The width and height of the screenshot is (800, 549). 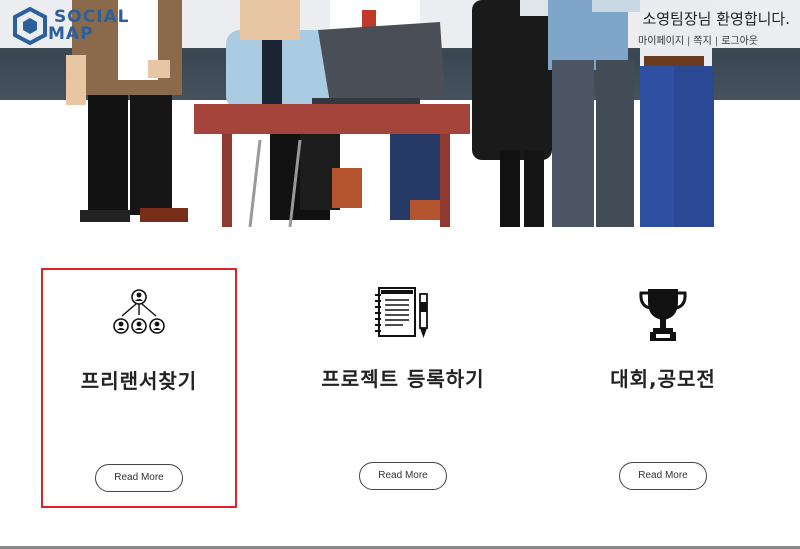 I want to click on people-network-icon, so click(x=139, y=311).